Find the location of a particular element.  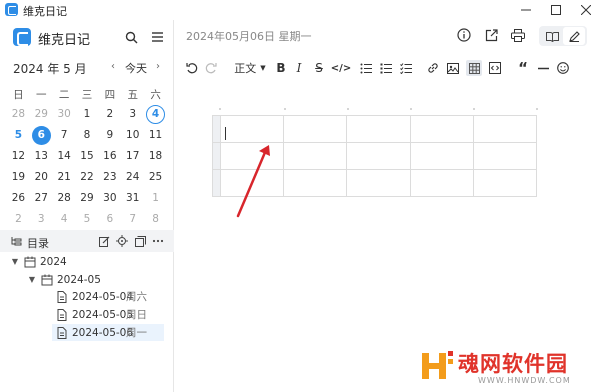

info-button is located at coordinates (464, 35).